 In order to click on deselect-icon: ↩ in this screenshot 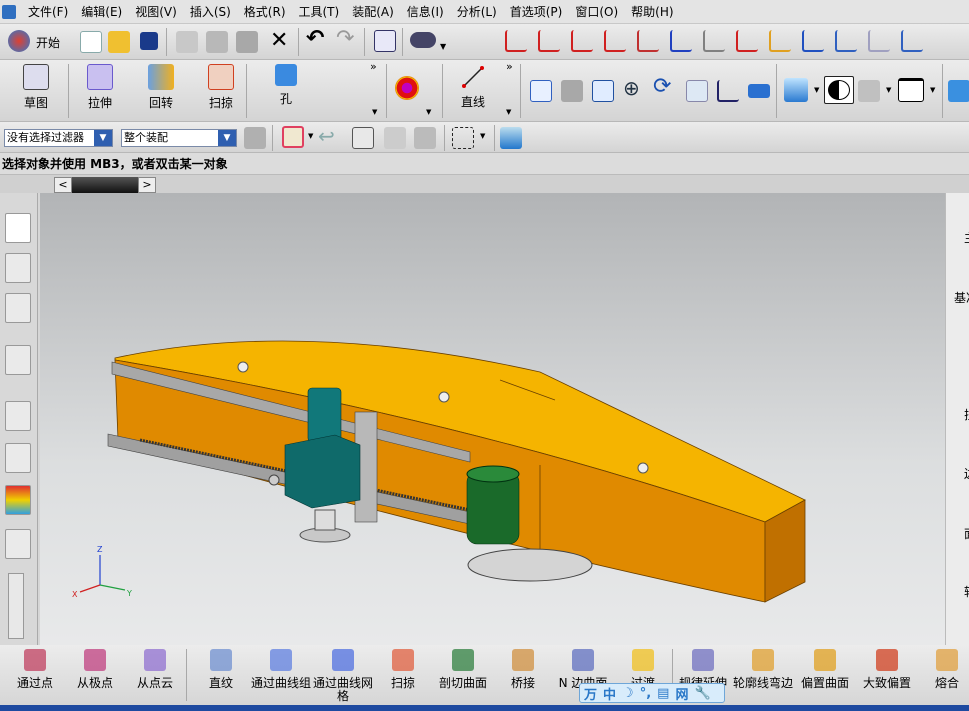, I will do `click(326, 136)`.